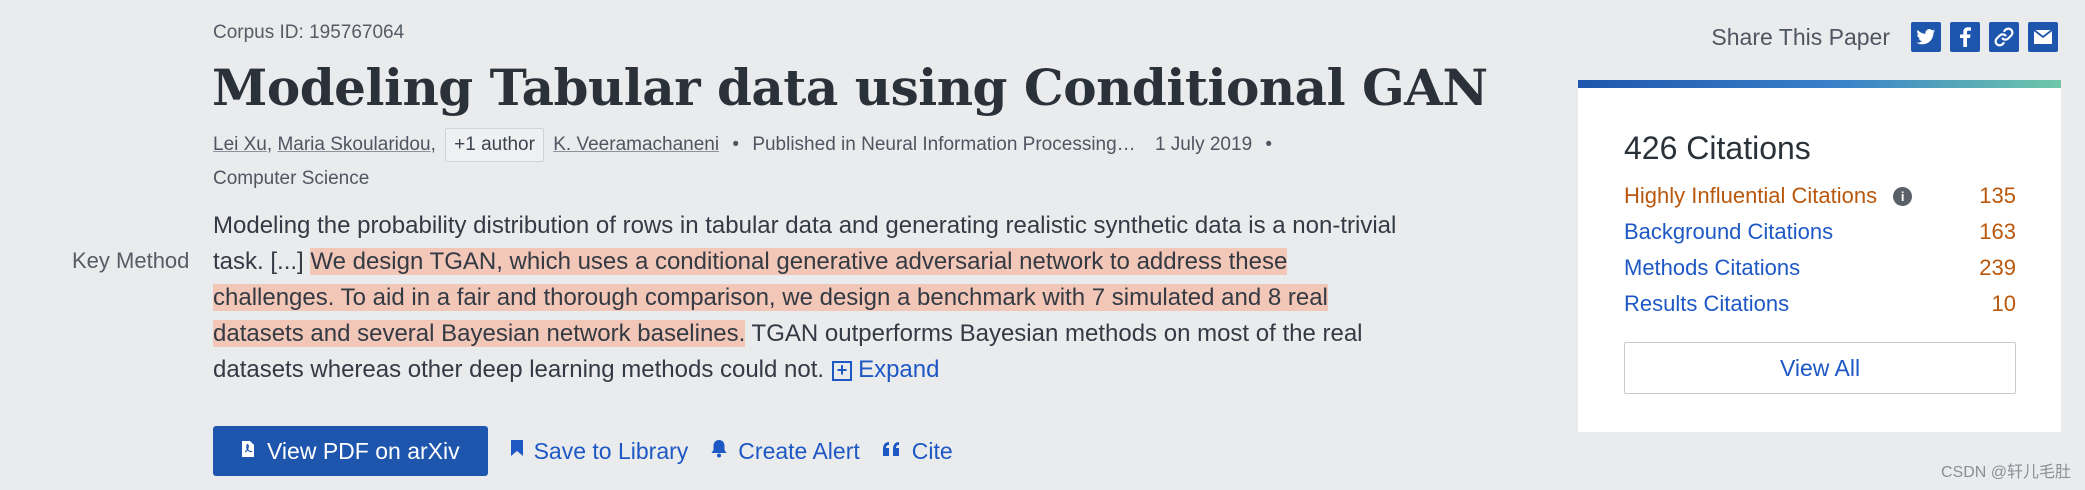 Image resolution: width=2085 pixels, height=490 pixels. Describe the element at coordinates (1707, 303) in the screenshot. I see `citation-row-label: Results Citations` at that location.